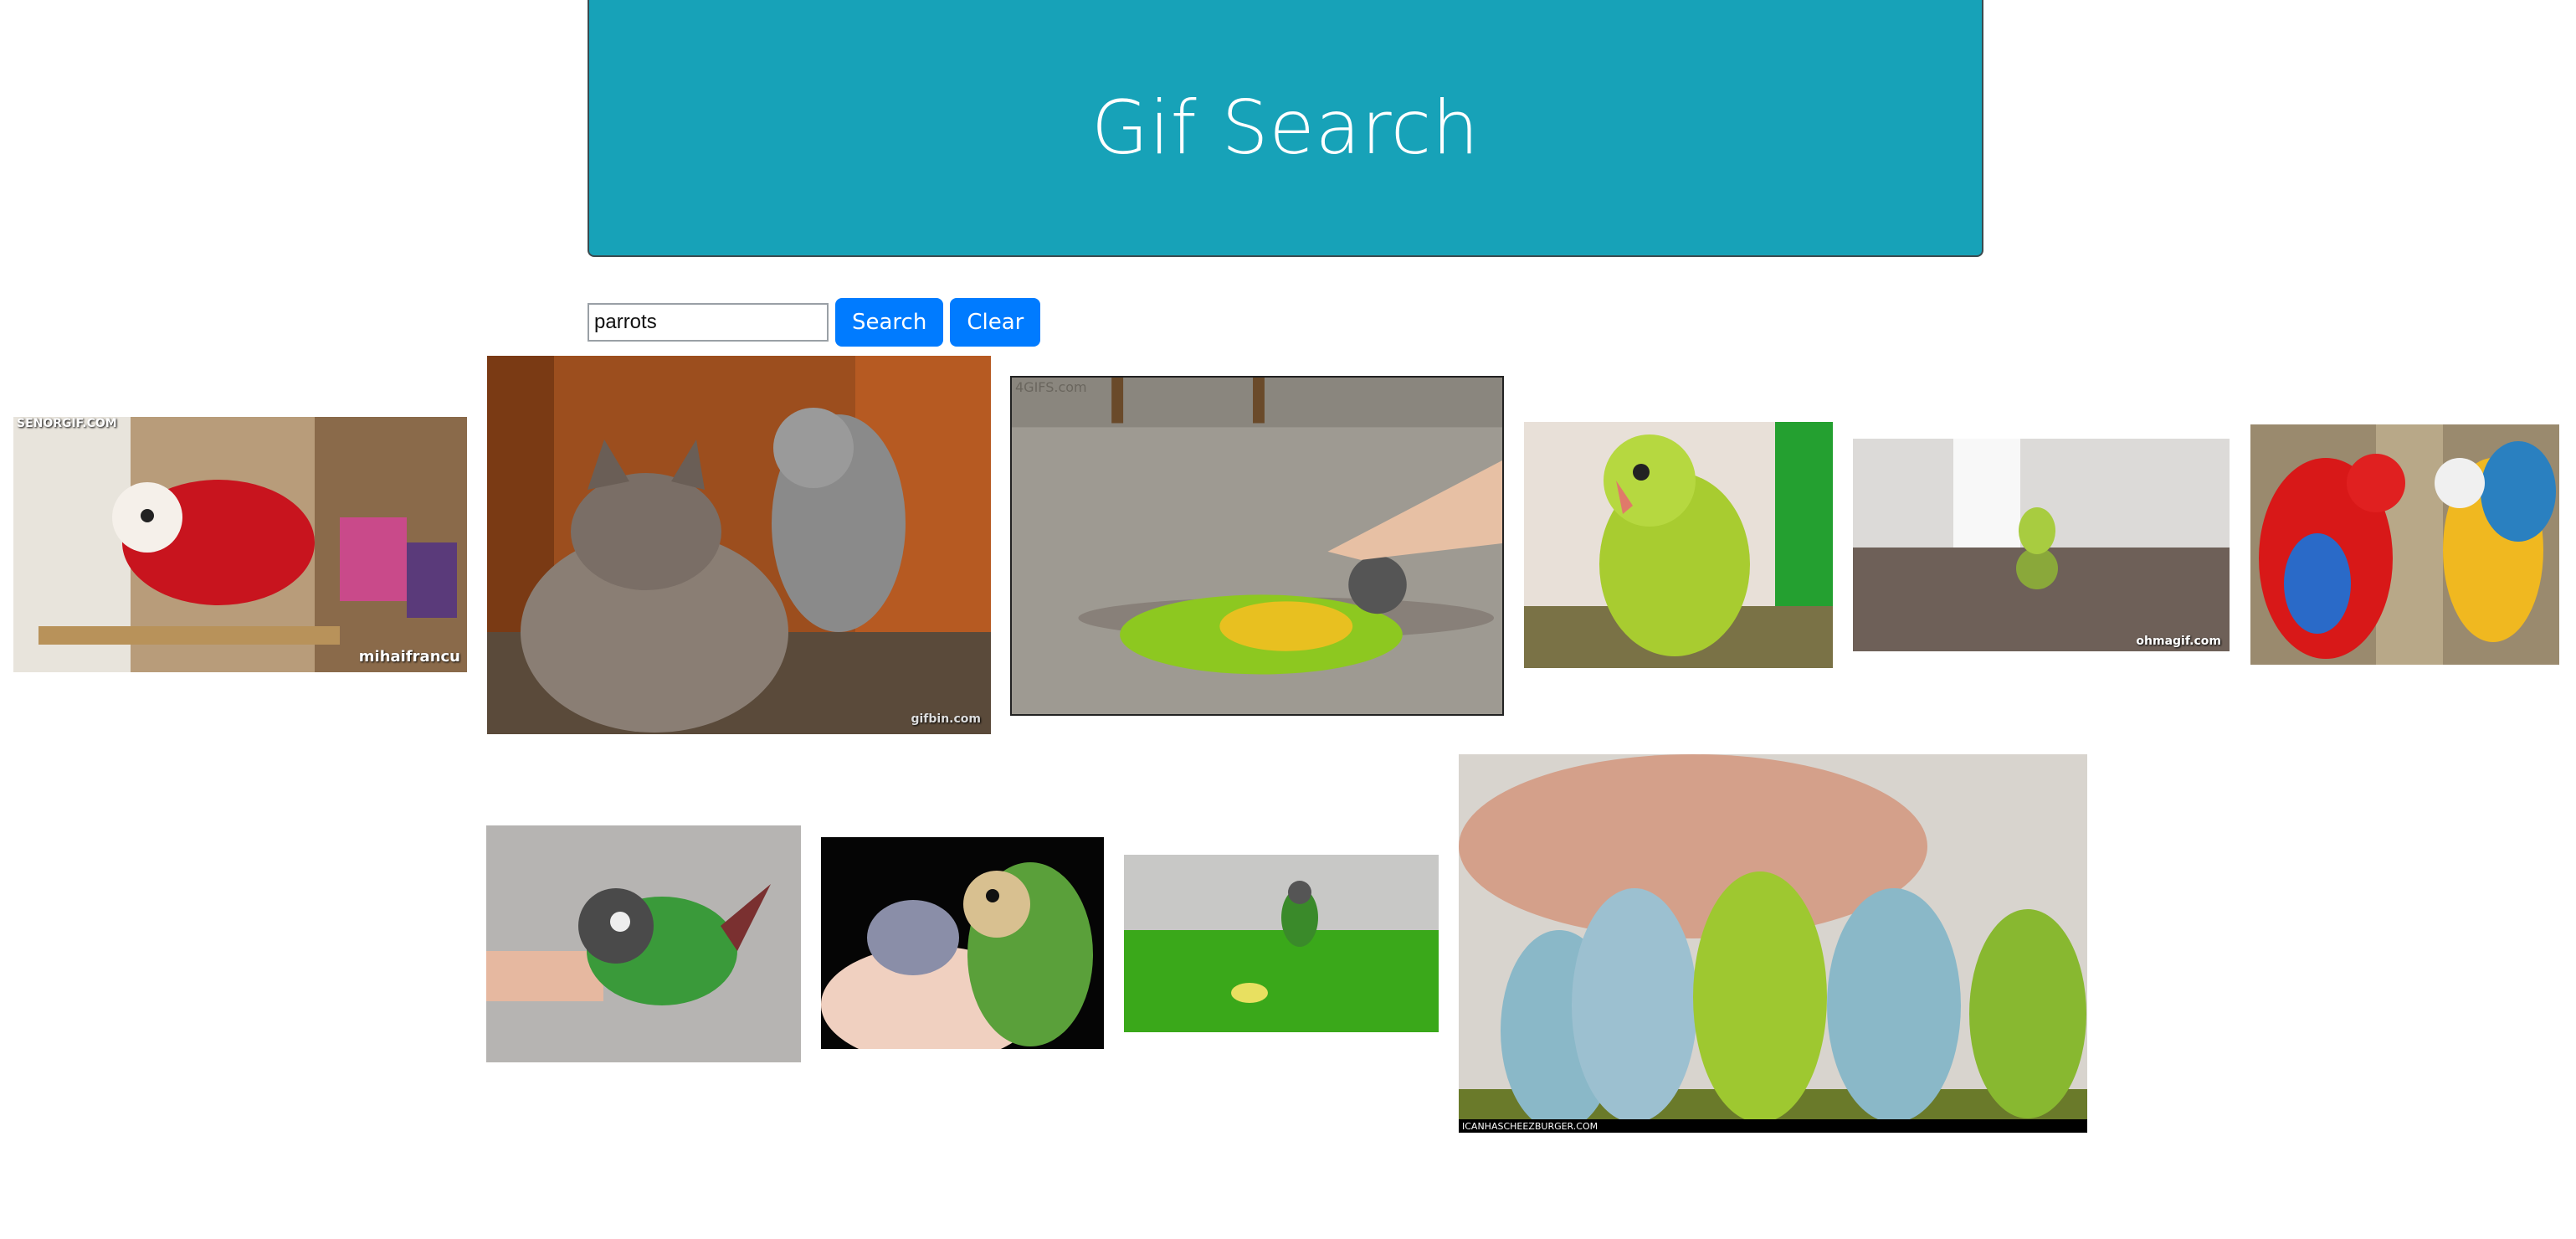 The width and height of the screenshot is (2576, 1239). What do you see at coordinates (409, 657) in the screenshot?
I see `gif-watermark: mihaifrancu` at bounding box center [409, 657].